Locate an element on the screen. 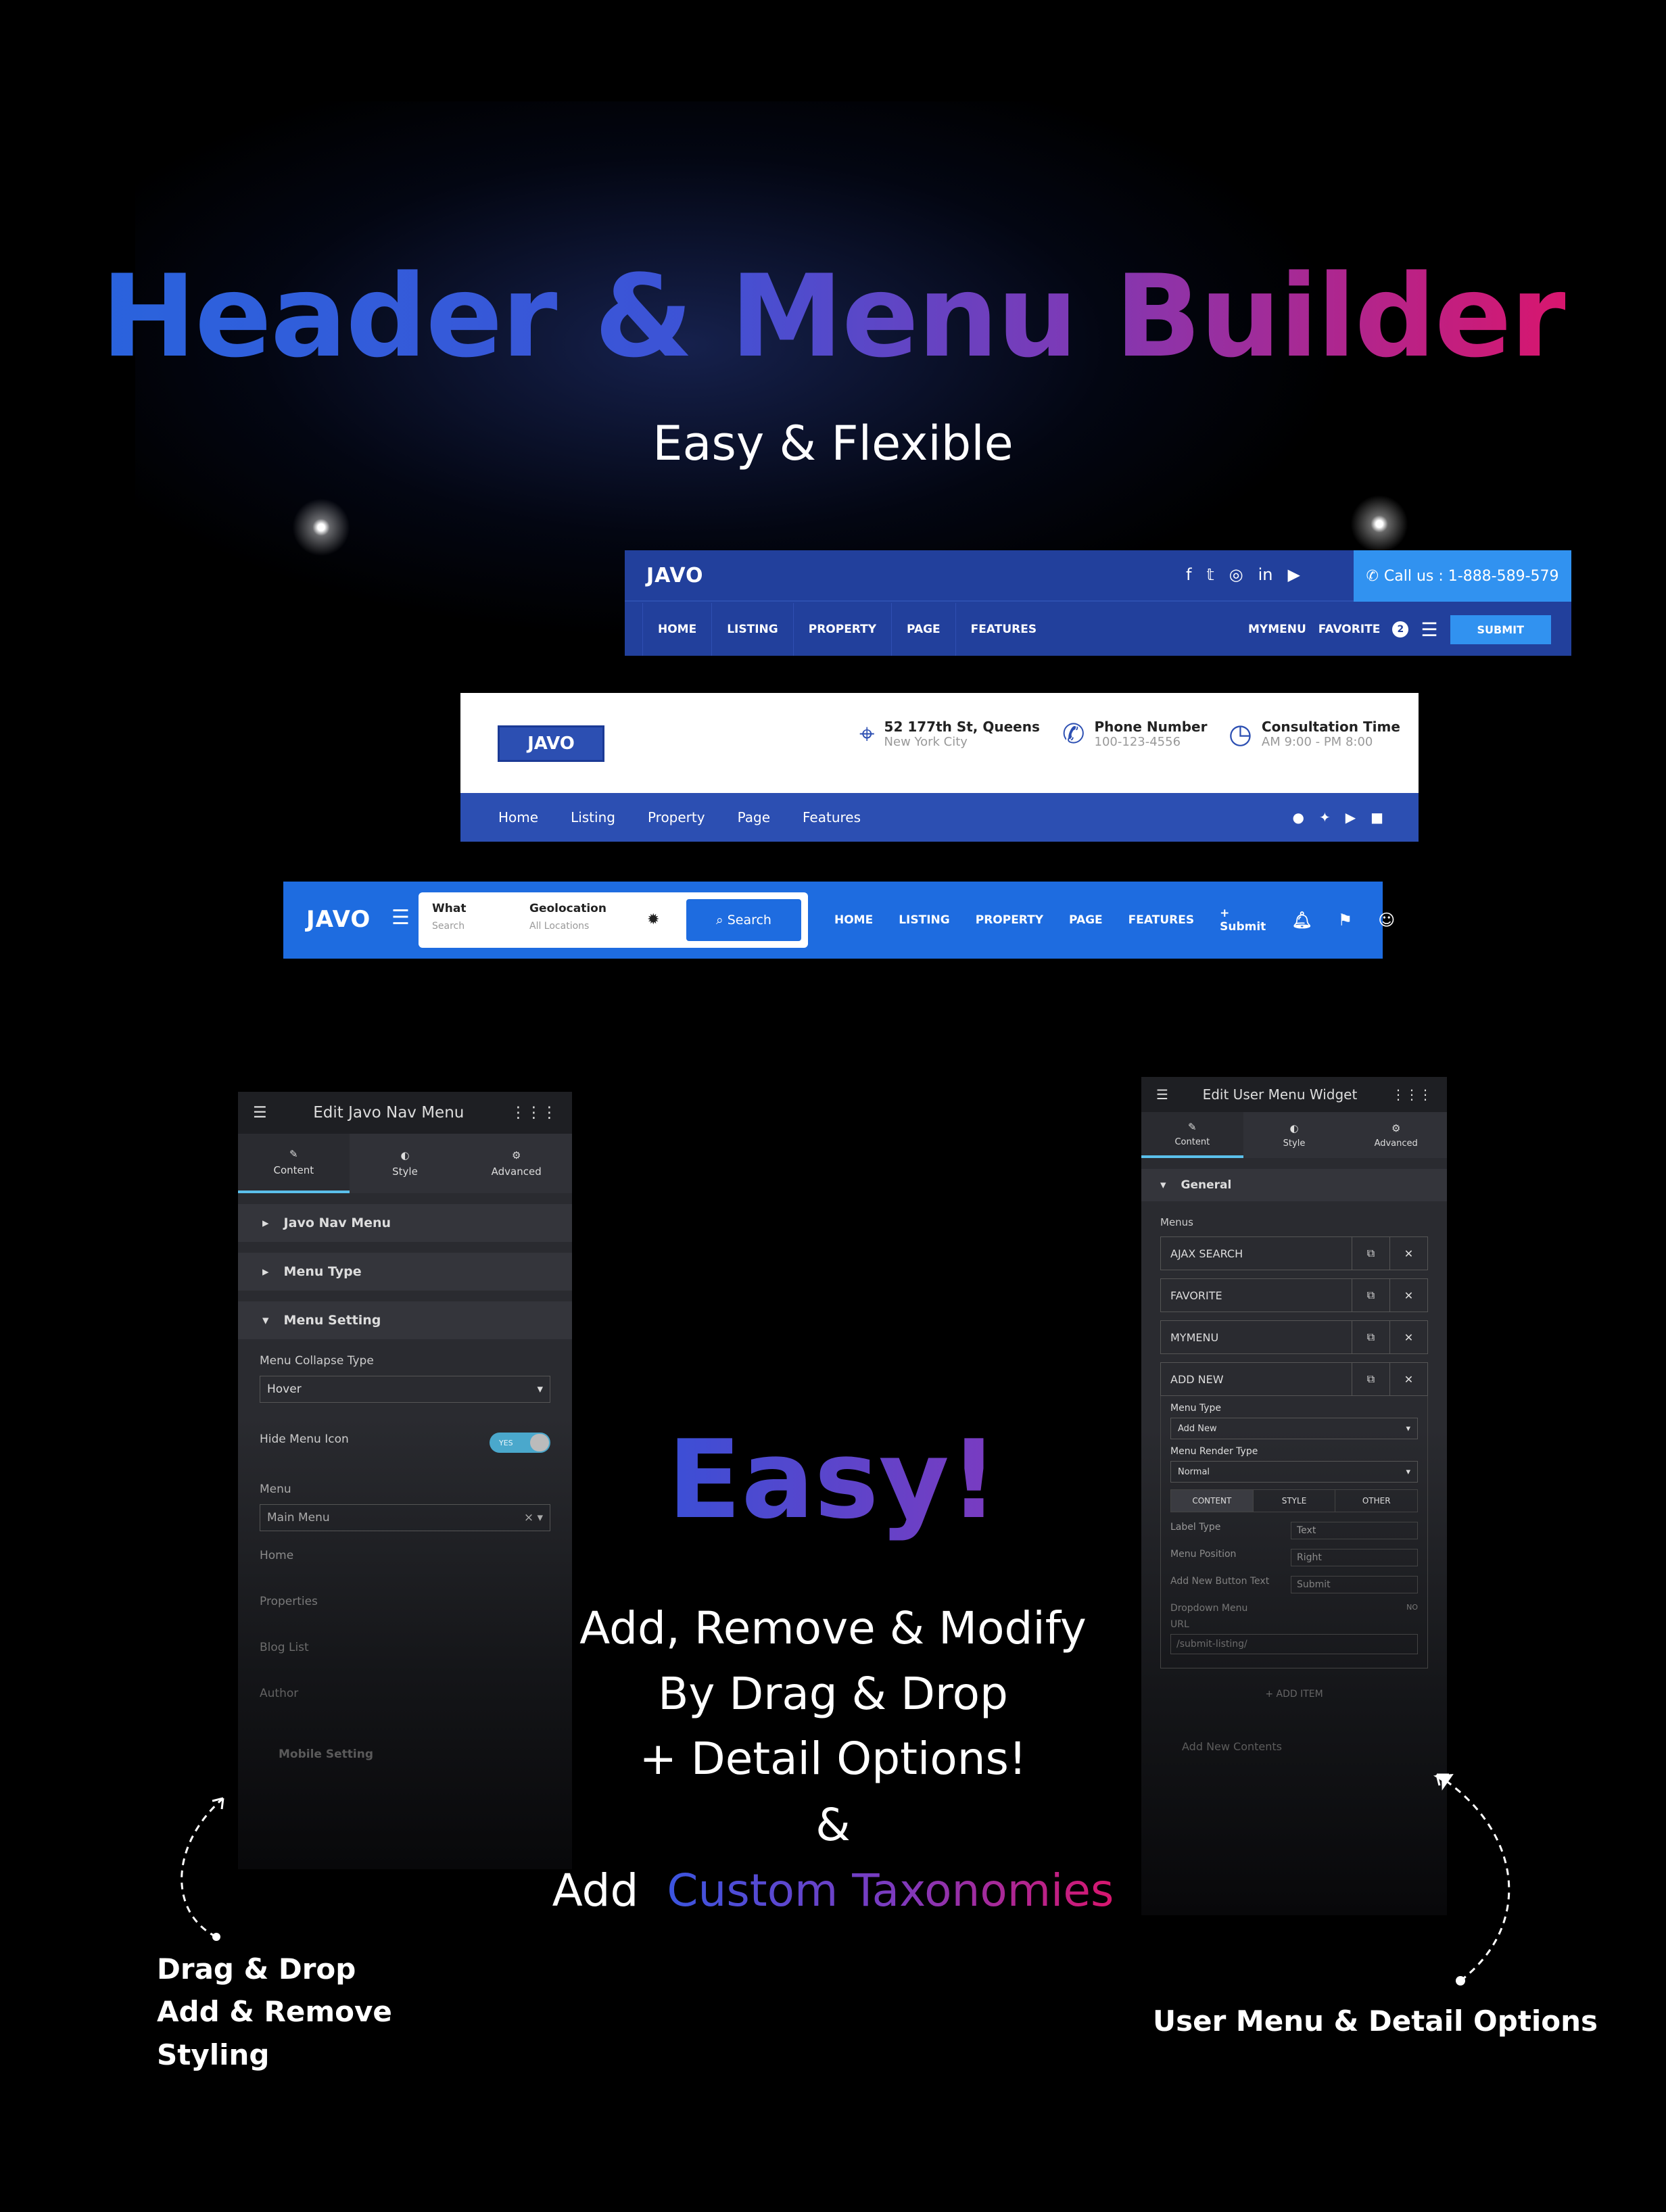 This screenshot has width=1666, height=2212. easy-heading: Easy! is located at coordinates (833, 1479).